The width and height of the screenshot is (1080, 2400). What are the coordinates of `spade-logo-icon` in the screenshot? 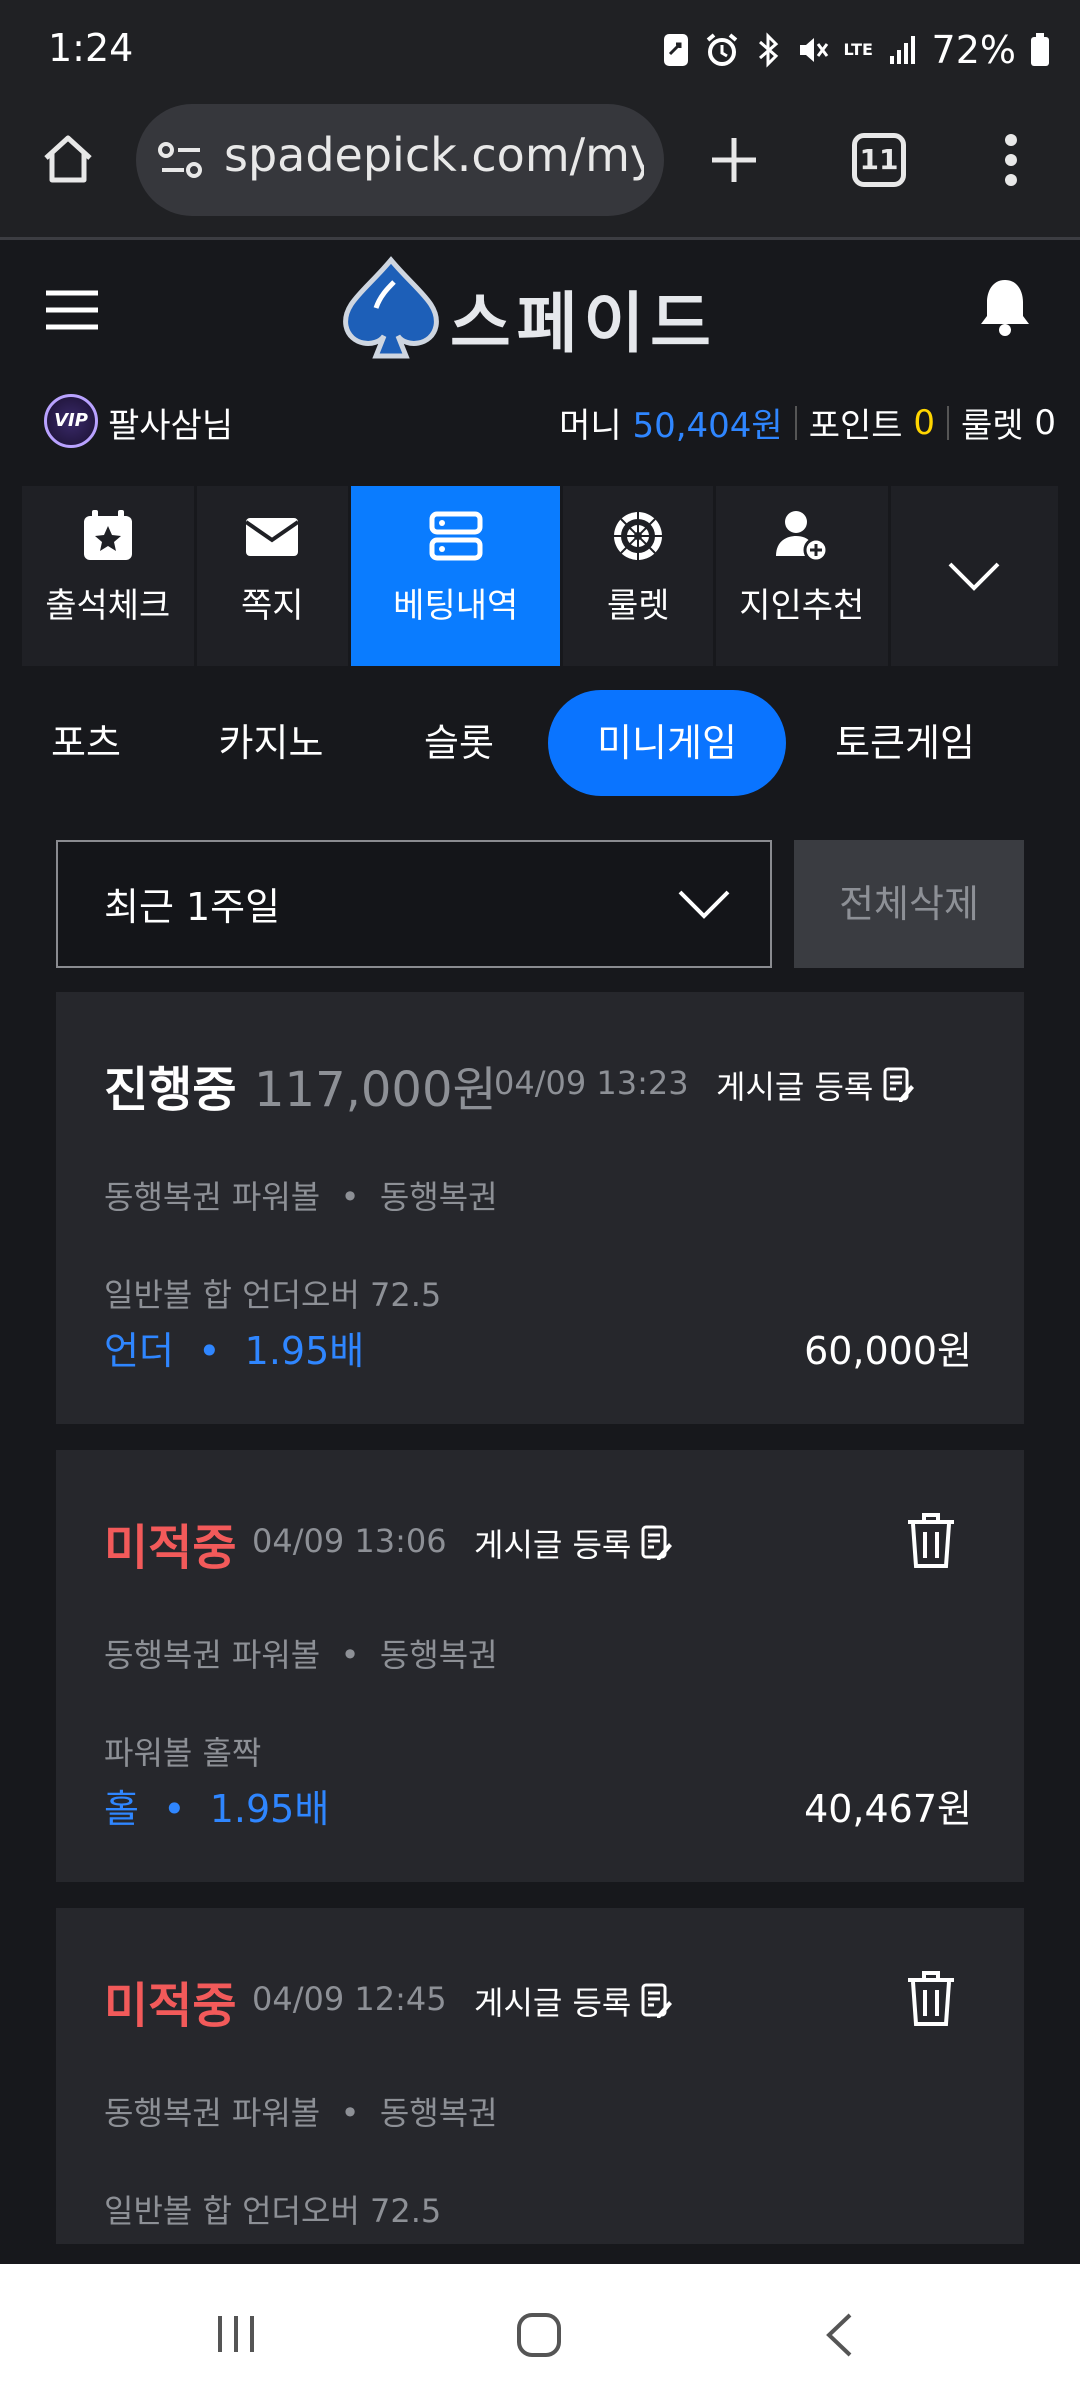 It's located at (391, 308).